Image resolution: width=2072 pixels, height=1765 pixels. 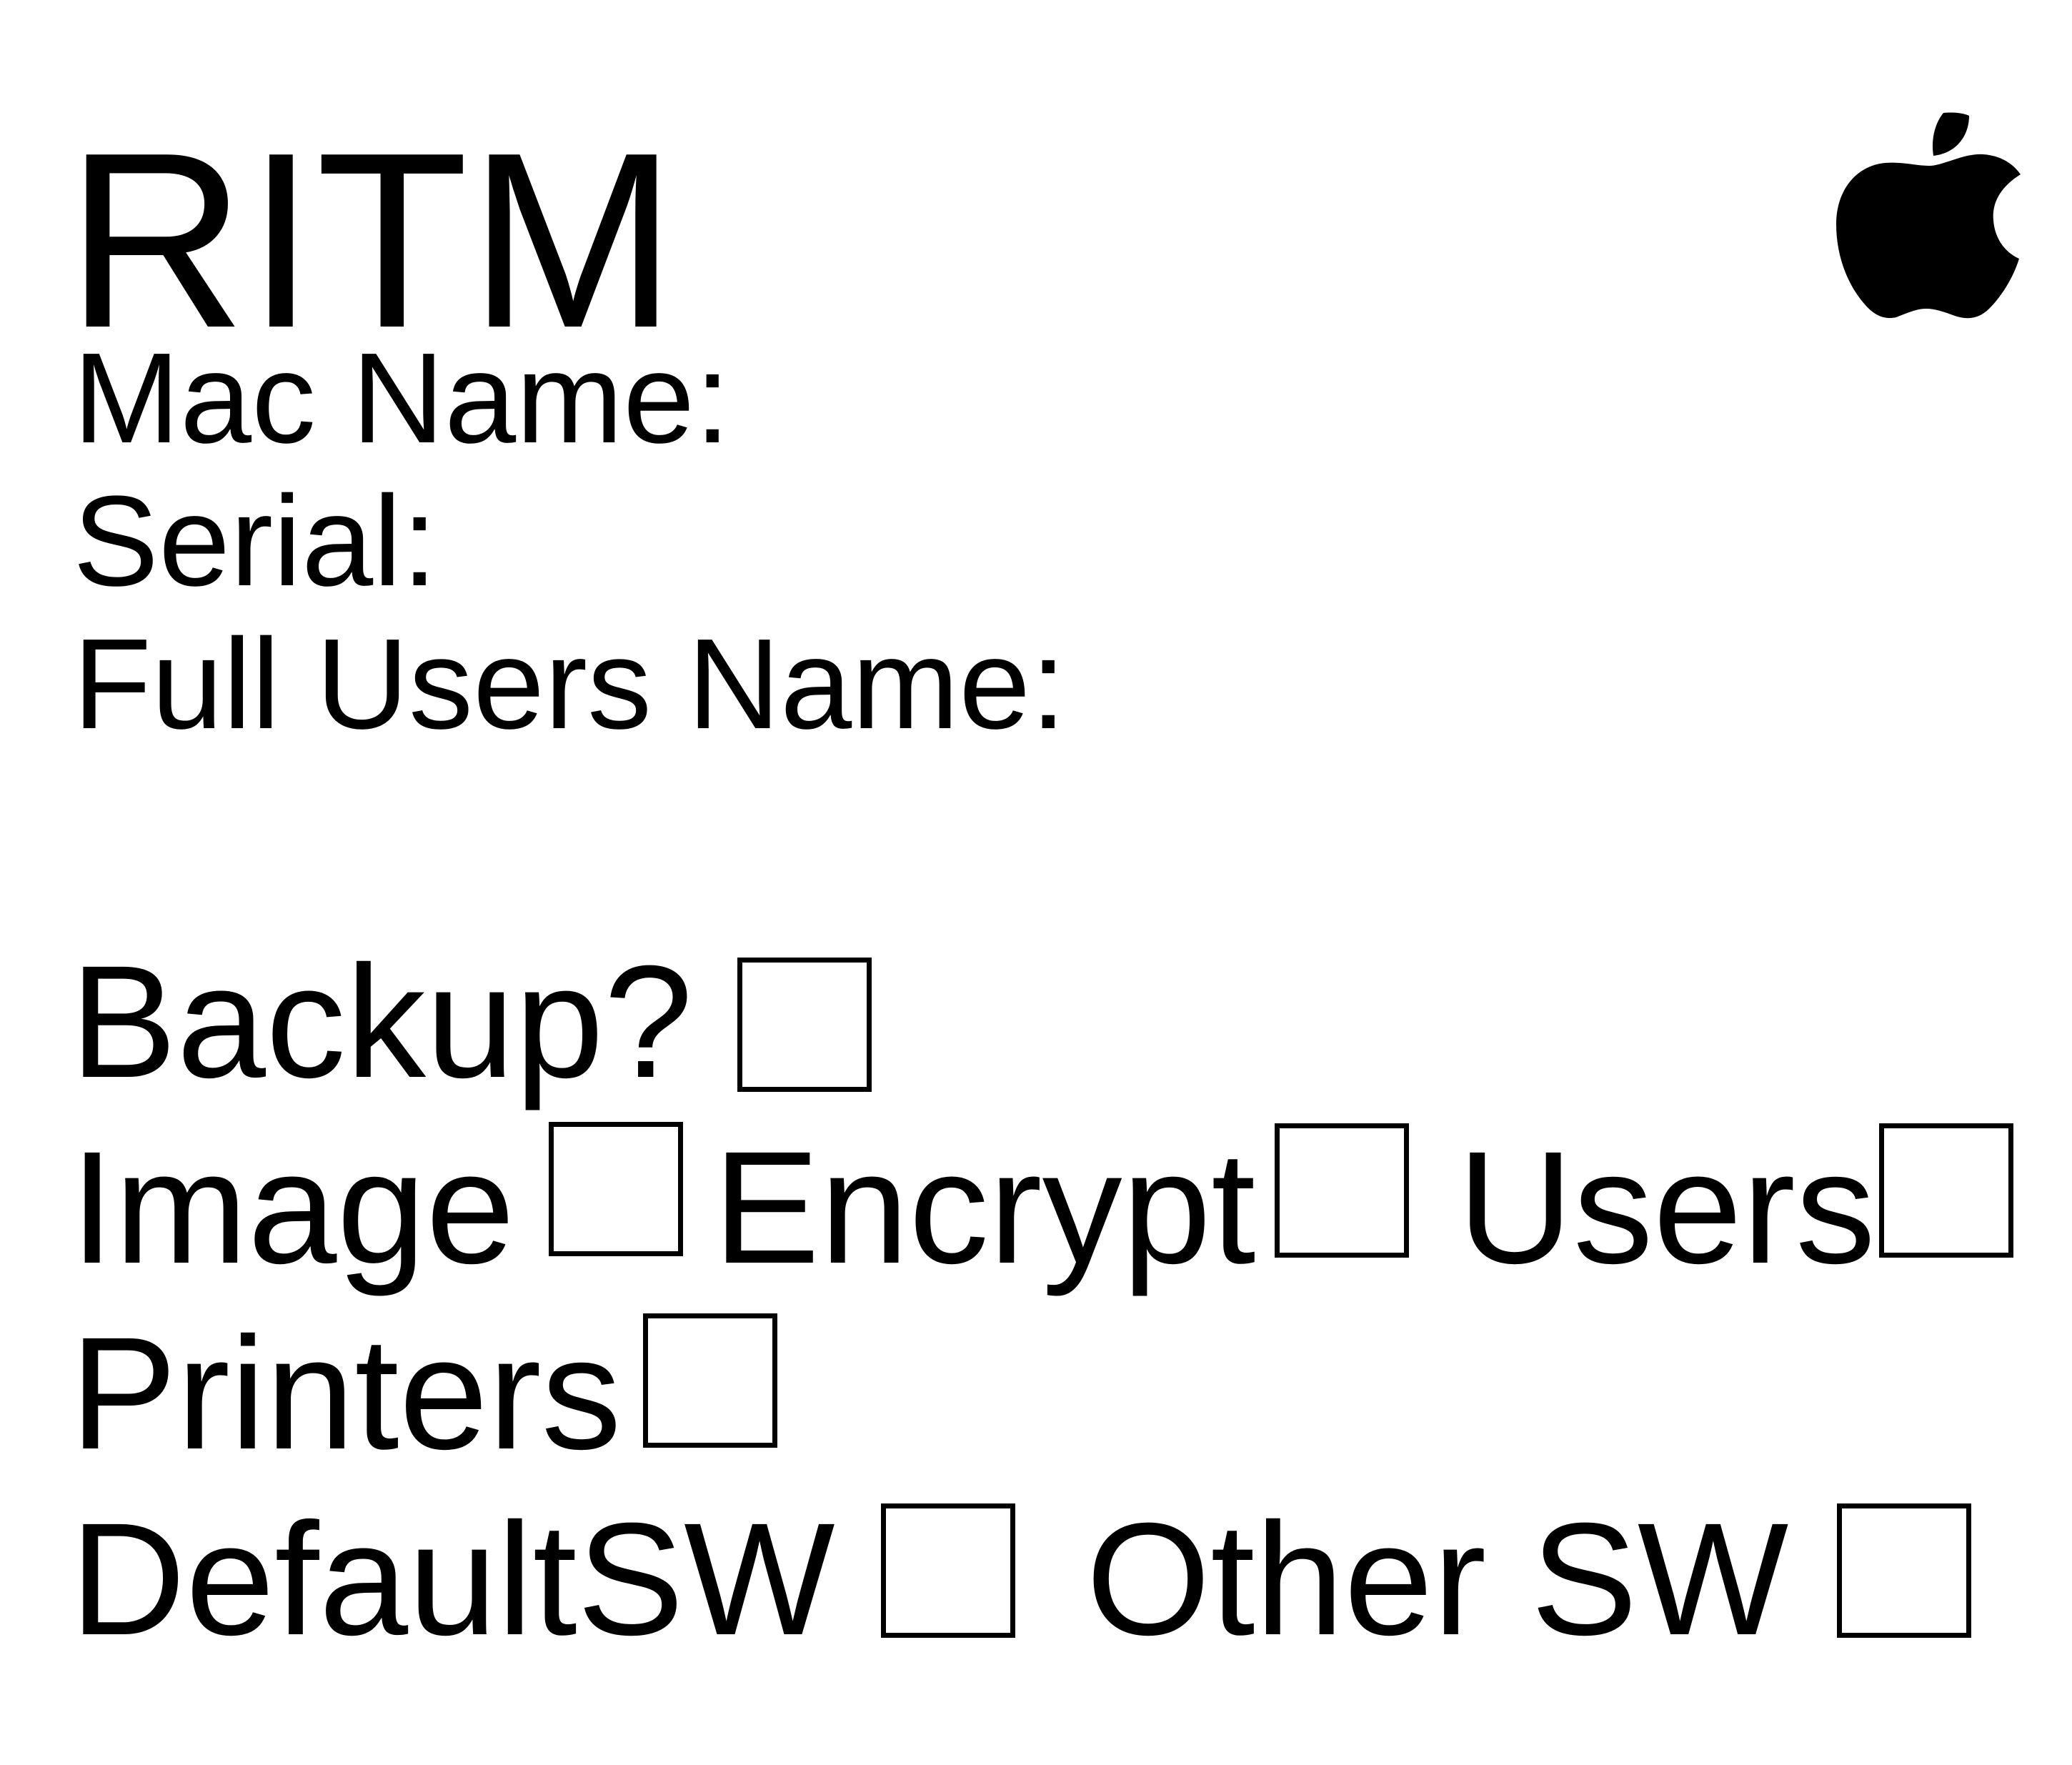 What do you see at coordinates (1928, 216) in the screenshot?
I see `apple-logo-icon` at bounding box center [1928, 216].